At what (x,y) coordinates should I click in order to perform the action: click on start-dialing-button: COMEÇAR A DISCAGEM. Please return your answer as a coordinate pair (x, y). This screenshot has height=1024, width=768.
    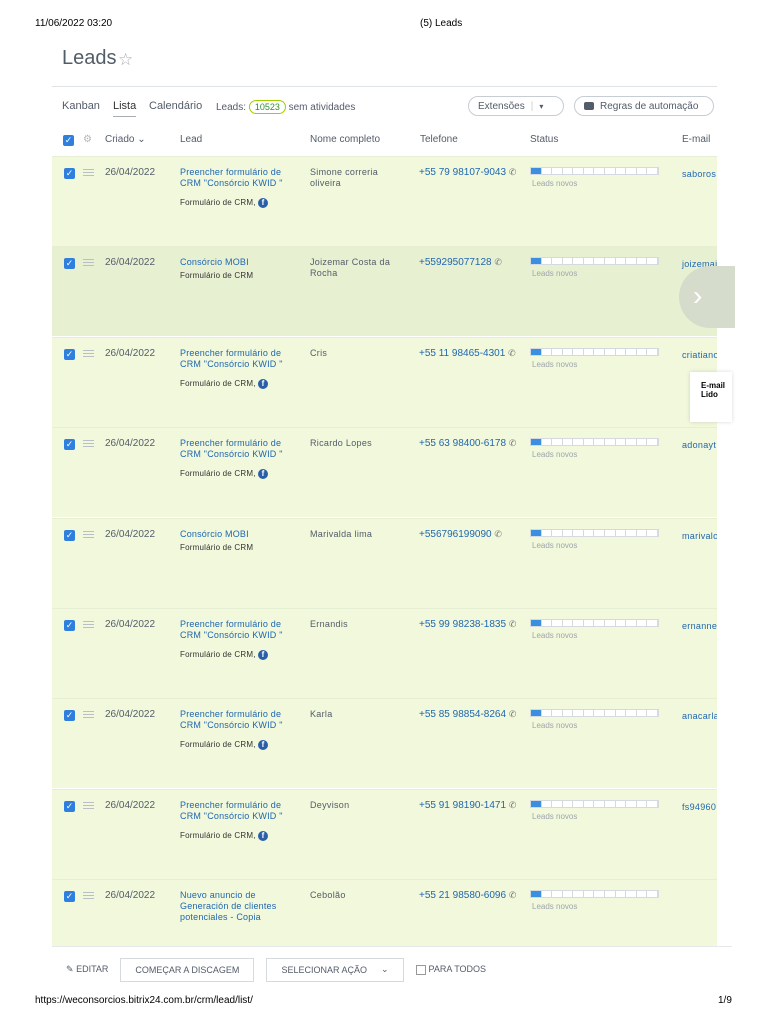
    Looking at the image, I should click on (187, 969).